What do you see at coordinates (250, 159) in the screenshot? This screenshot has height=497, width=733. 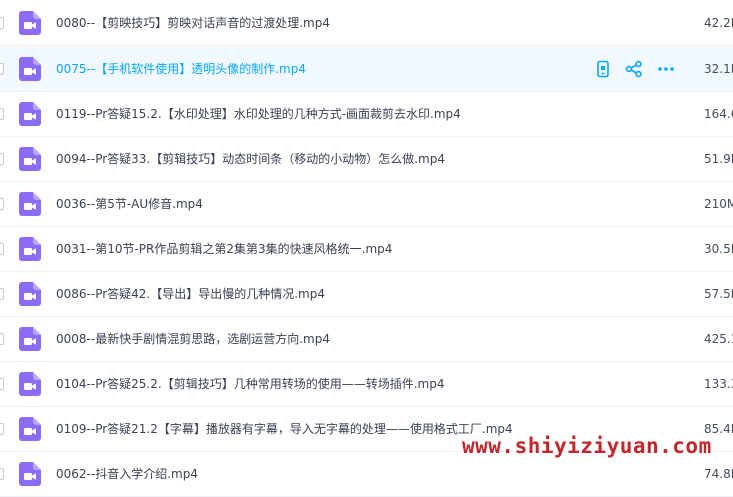 I see `file-name: 0094--Pr答疑33.【剪辑技巧】动态时间条（移动的小动物）怎么做.mp4` at bounding box center [250, 159].